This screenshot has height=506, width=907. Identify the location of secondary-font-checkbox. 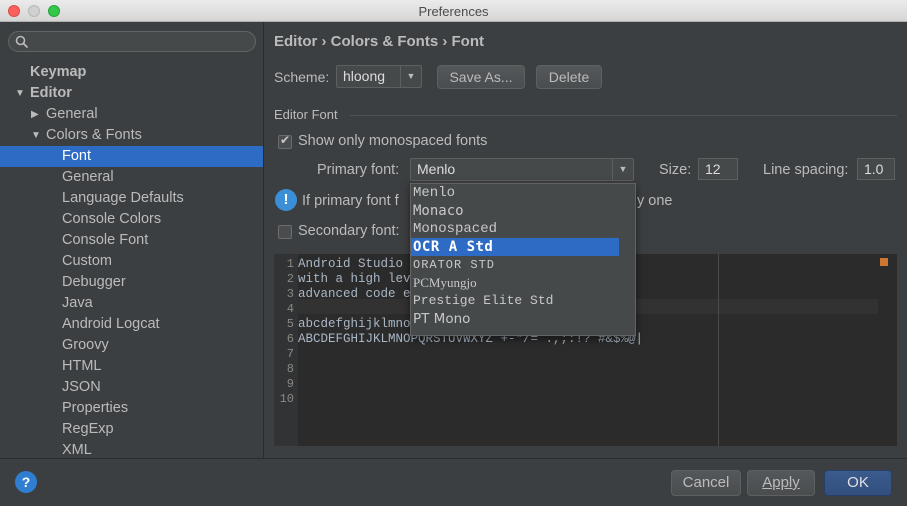
(285, 232).